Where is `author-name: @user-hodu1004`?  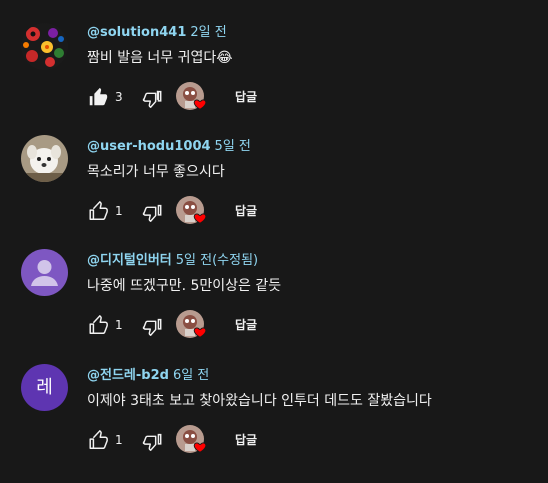 author-name: @user-hodu1004 is located at coordinates (149, 146).